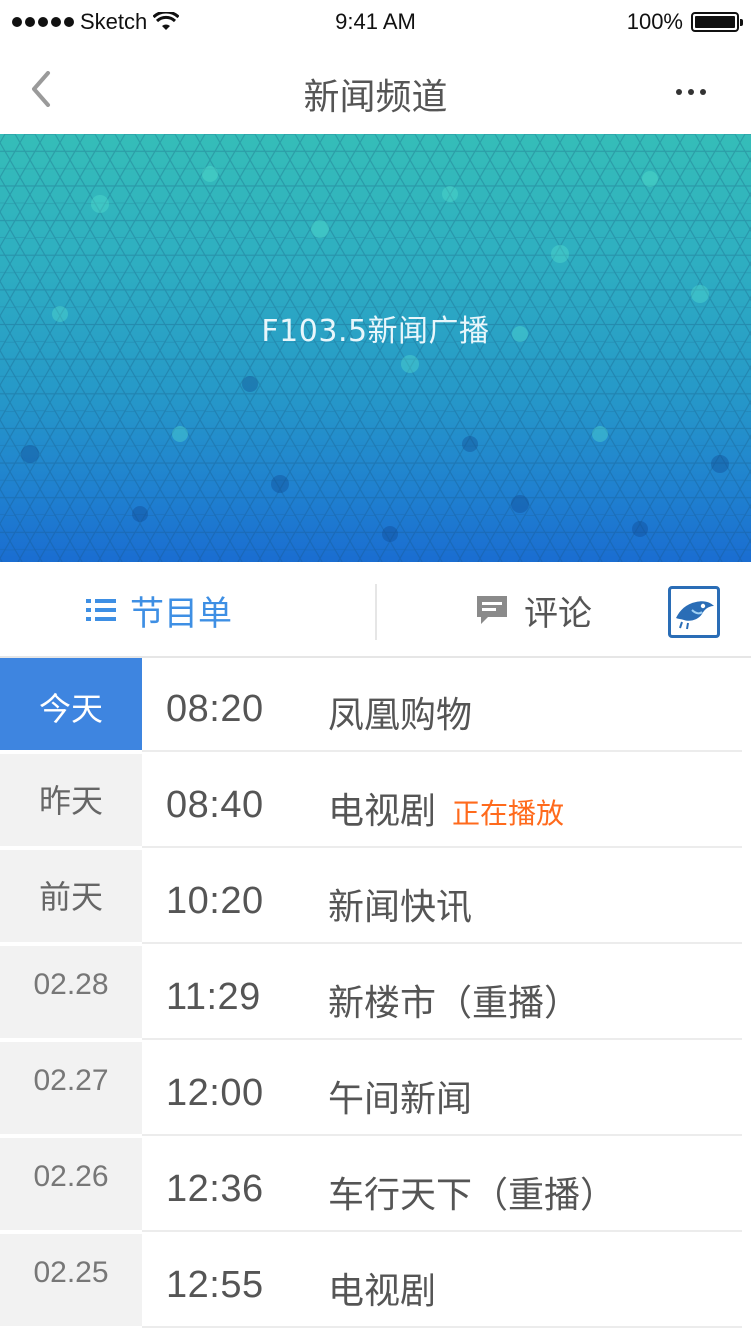 This screenshot has width=751, height=1335. Describe the element at coordinates (442, 1281) in the screenshot. I see `program-row: 12:55 电视剧` at that location.